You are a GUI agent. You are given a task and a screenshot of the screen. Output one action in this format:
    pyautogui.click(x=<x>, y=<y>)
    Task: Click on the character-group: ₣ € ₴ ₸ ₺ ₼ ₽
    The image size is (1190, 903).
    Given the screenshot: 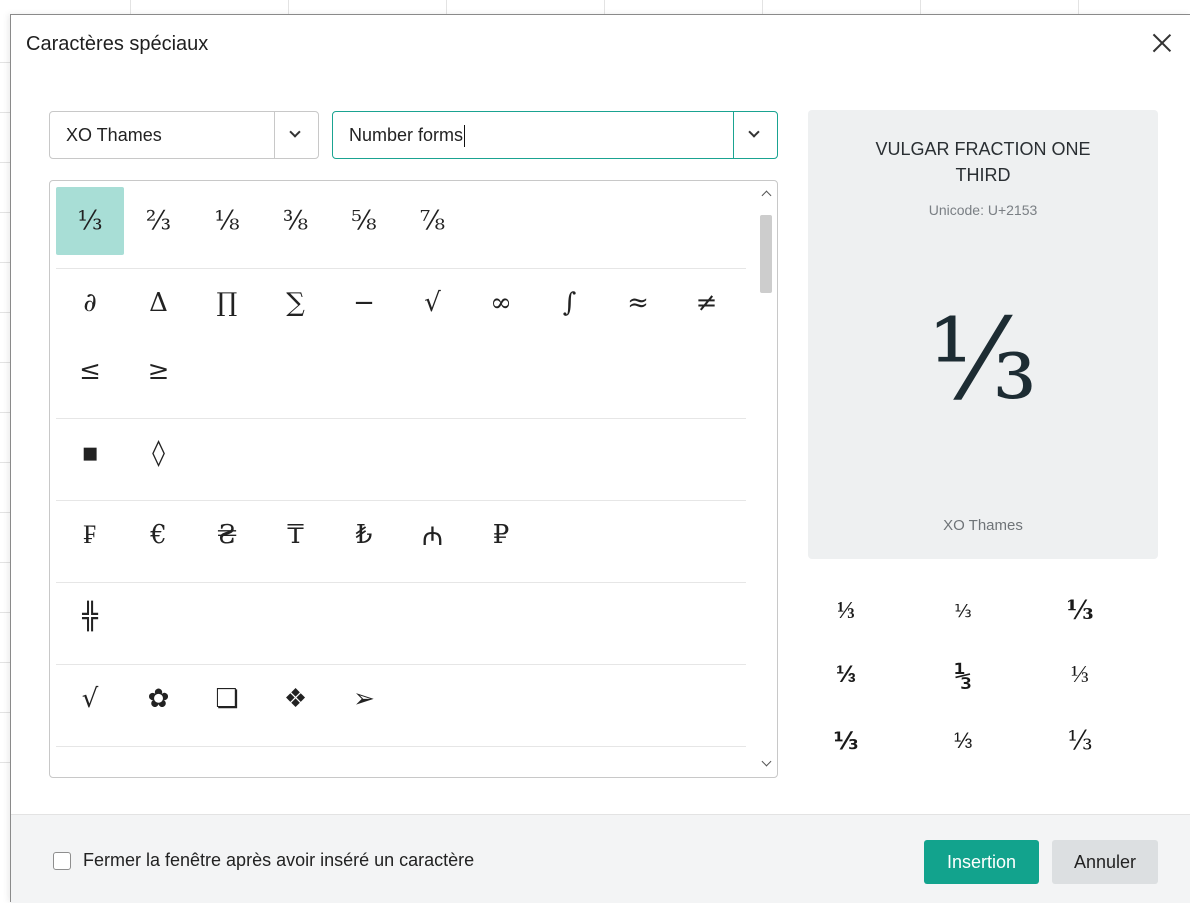 What is the action you would take?
    pyautogui.click(x=401, y=542)
    